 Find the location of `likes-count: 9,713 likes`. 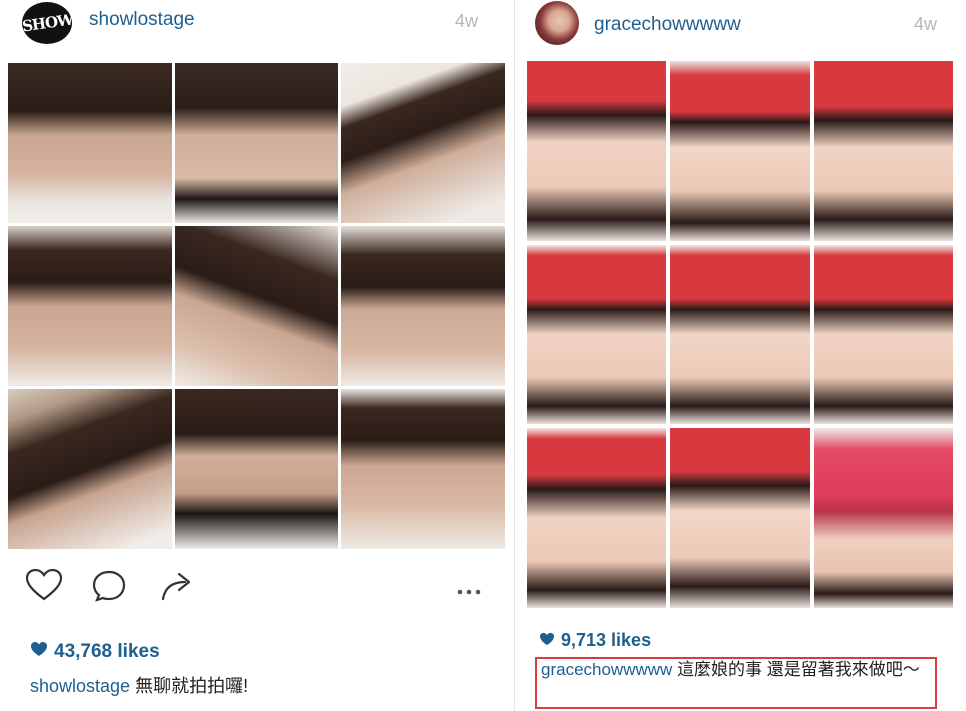

likes-count: 9,713 likes is located at coordinates (595, 640).